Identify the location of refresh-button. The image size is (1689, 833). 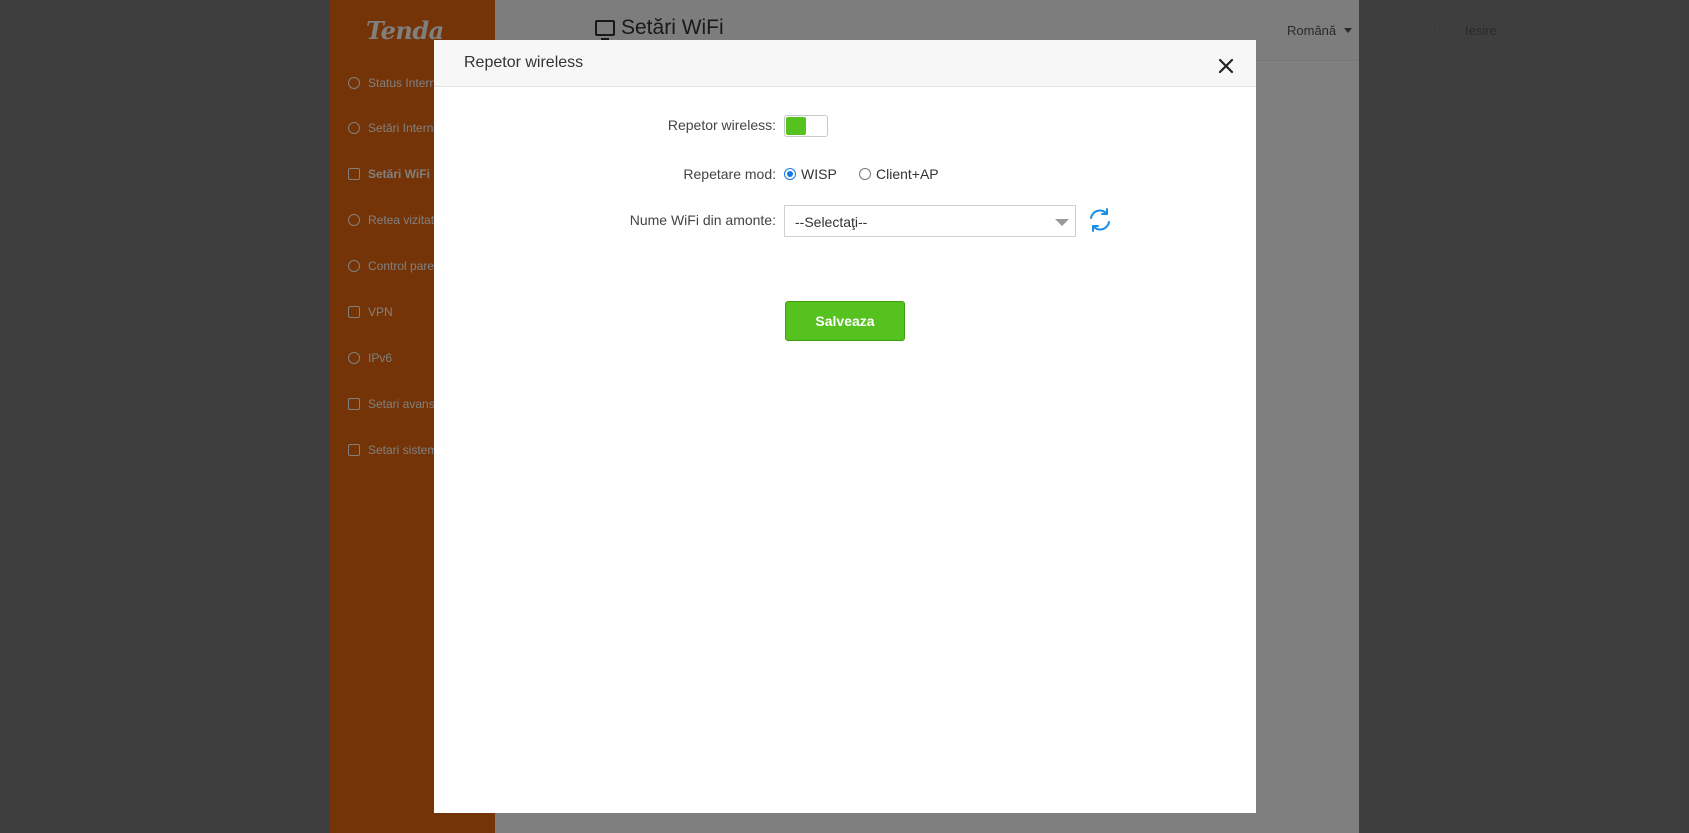
(1100, 220).